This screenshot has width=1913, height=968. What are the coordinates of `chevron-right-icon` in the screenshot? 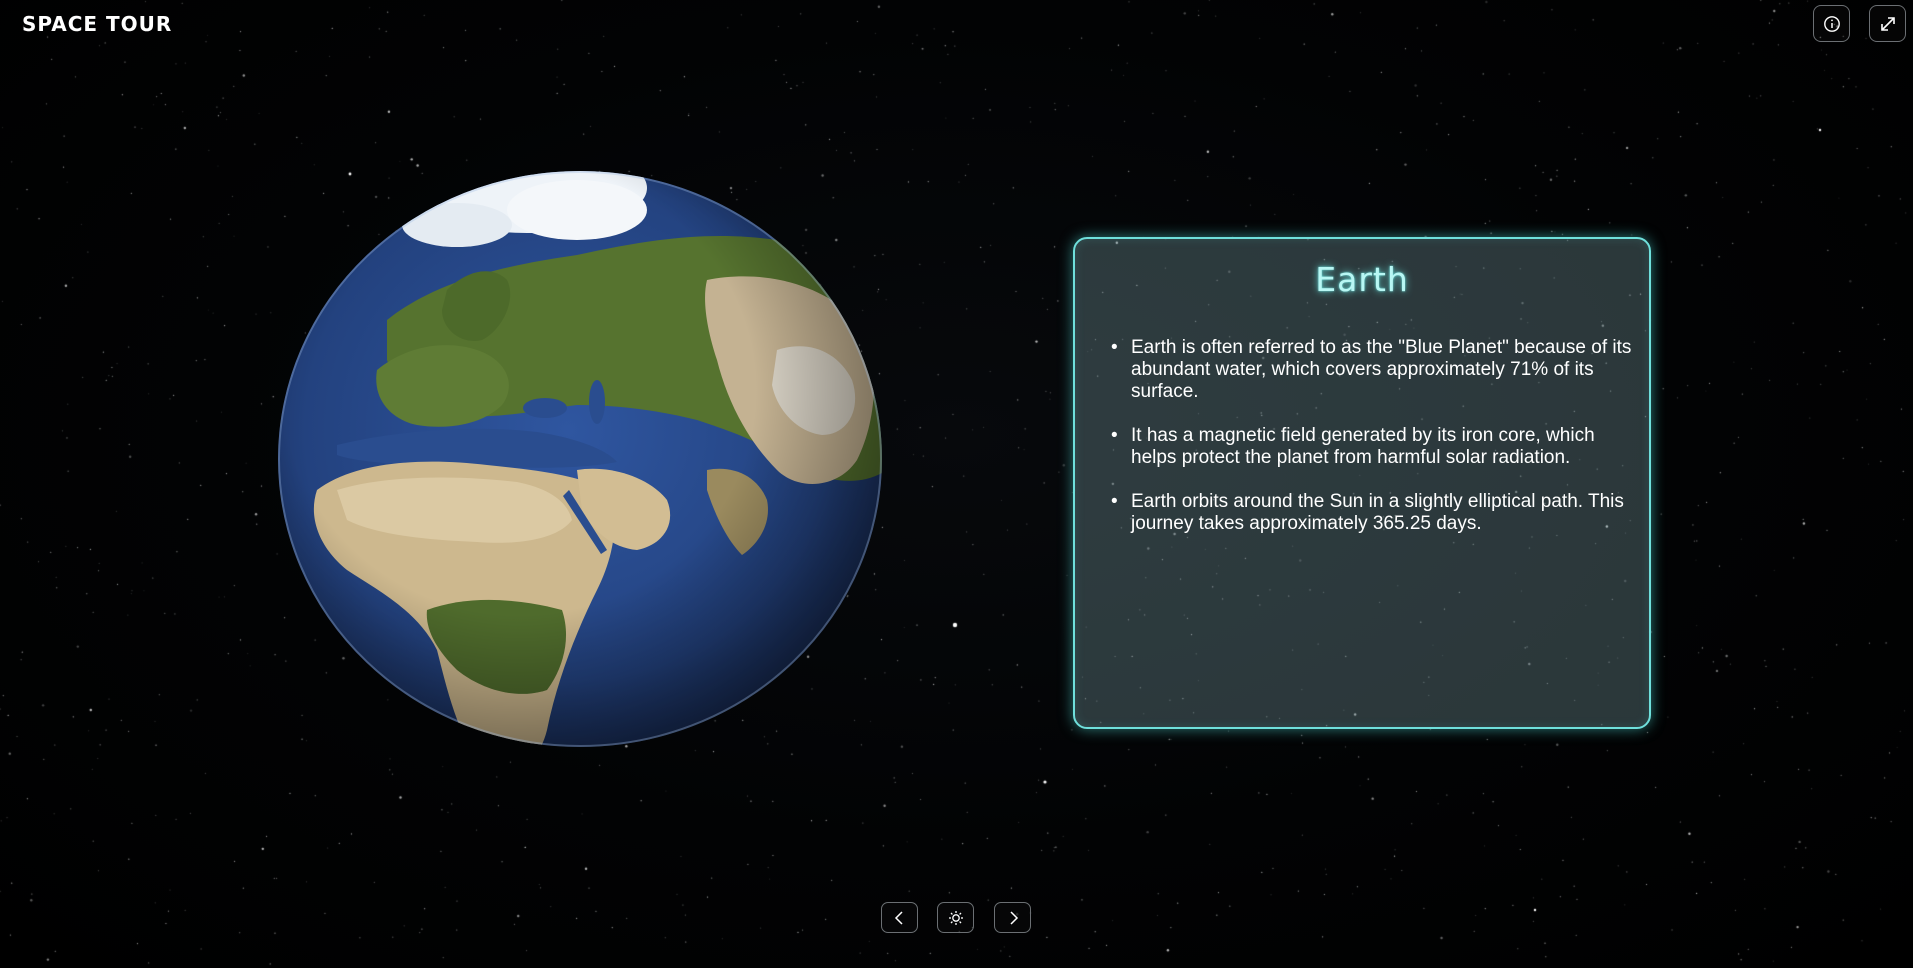 It's located at (1013, 917).